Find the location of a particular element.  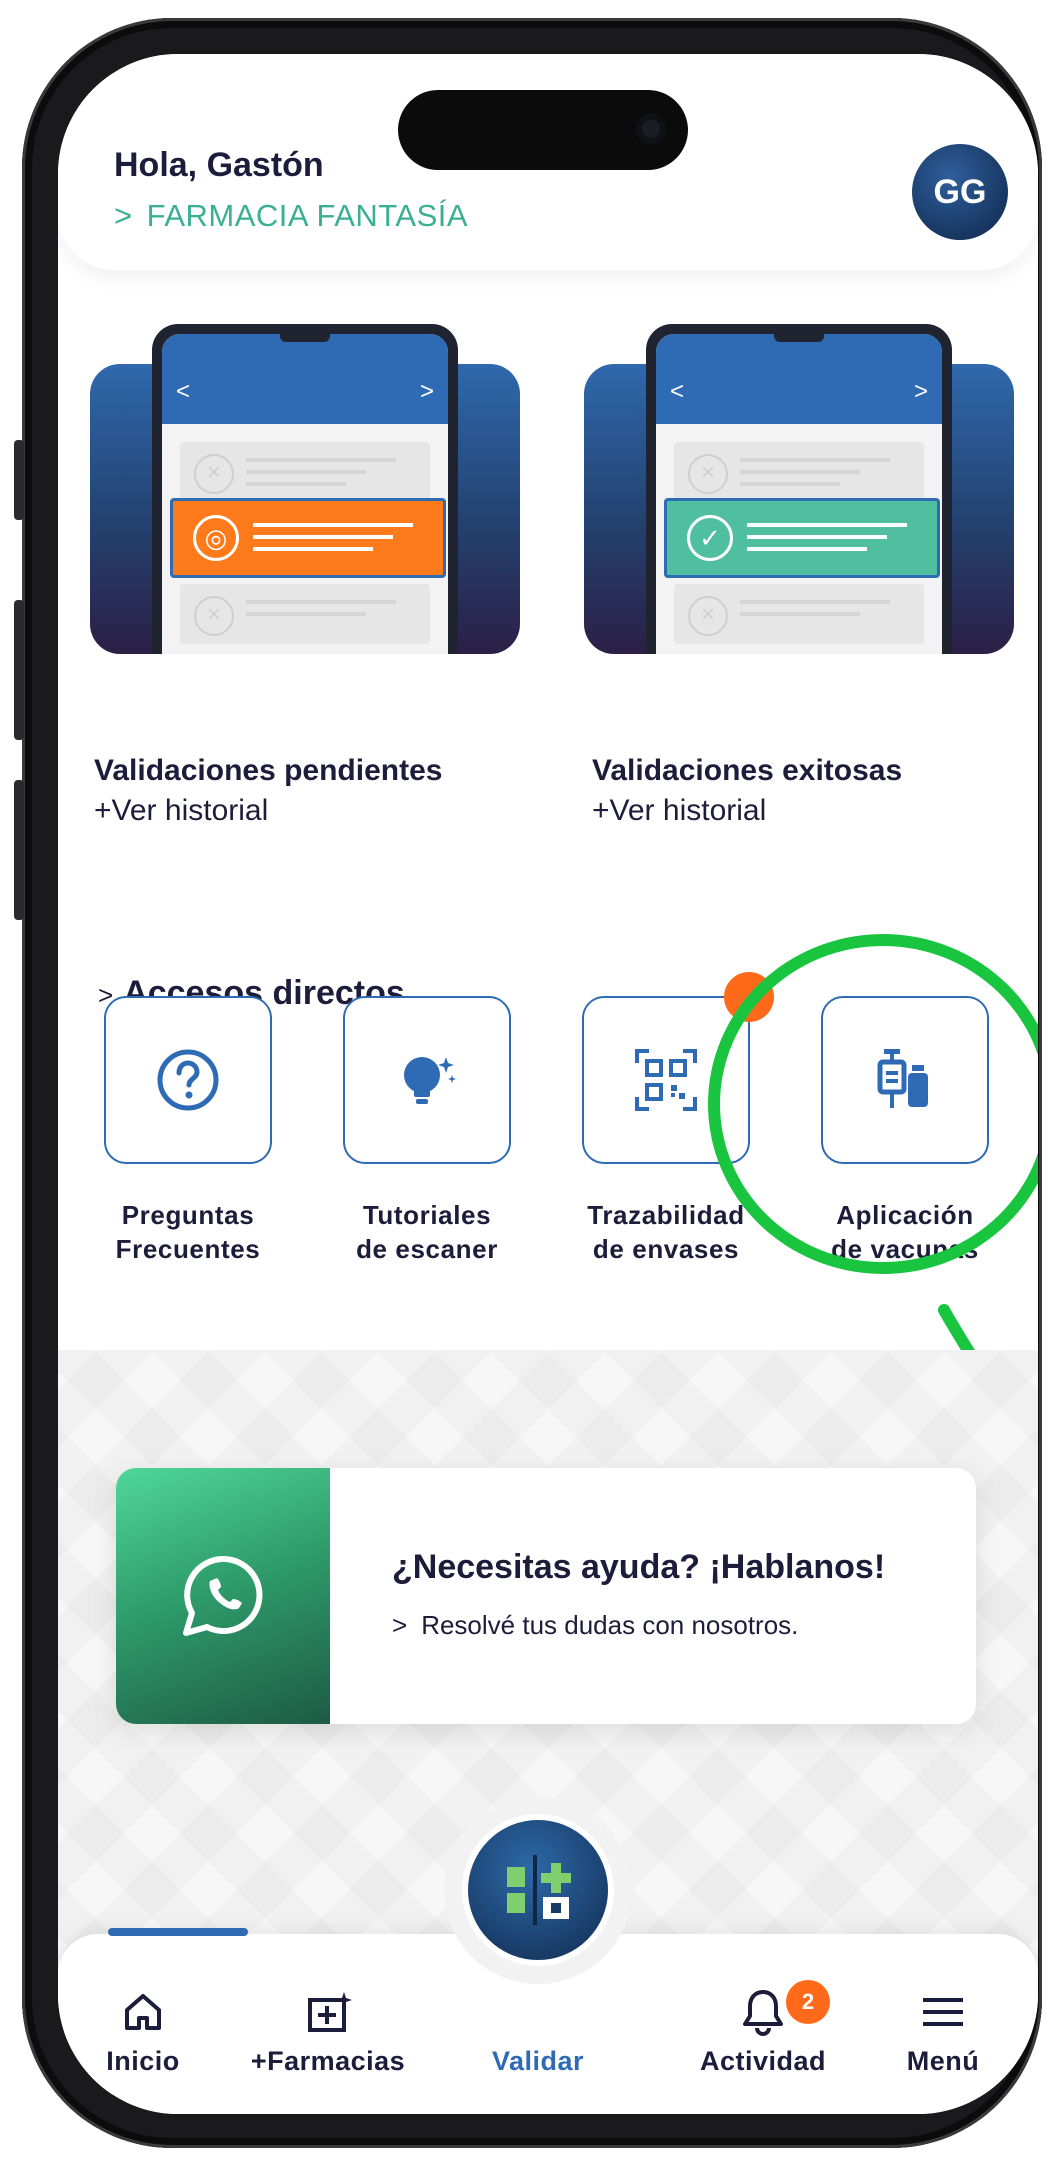

nav-label: Validar is located at coordinates (538, 2061).